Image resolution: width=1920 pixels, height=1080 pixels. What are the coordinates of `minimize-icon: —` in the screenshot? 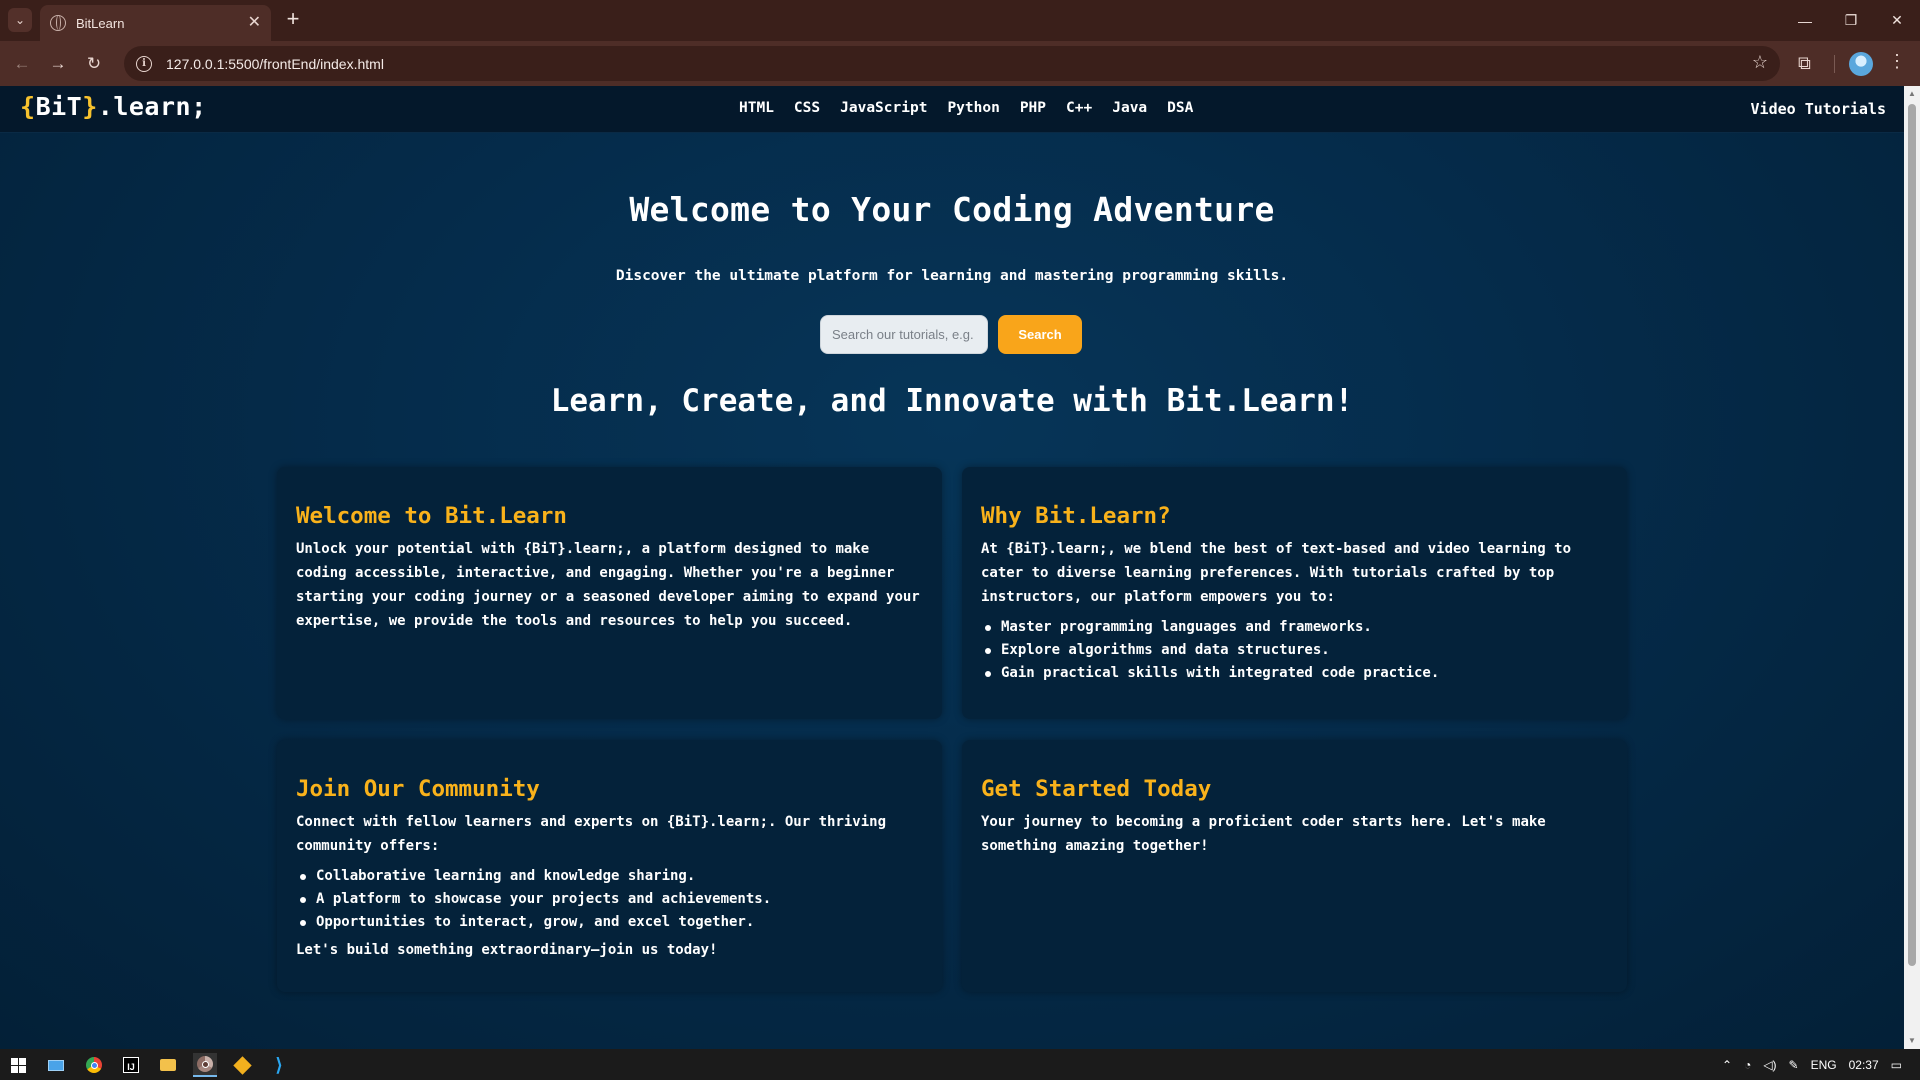 It's located at (1805, 20).